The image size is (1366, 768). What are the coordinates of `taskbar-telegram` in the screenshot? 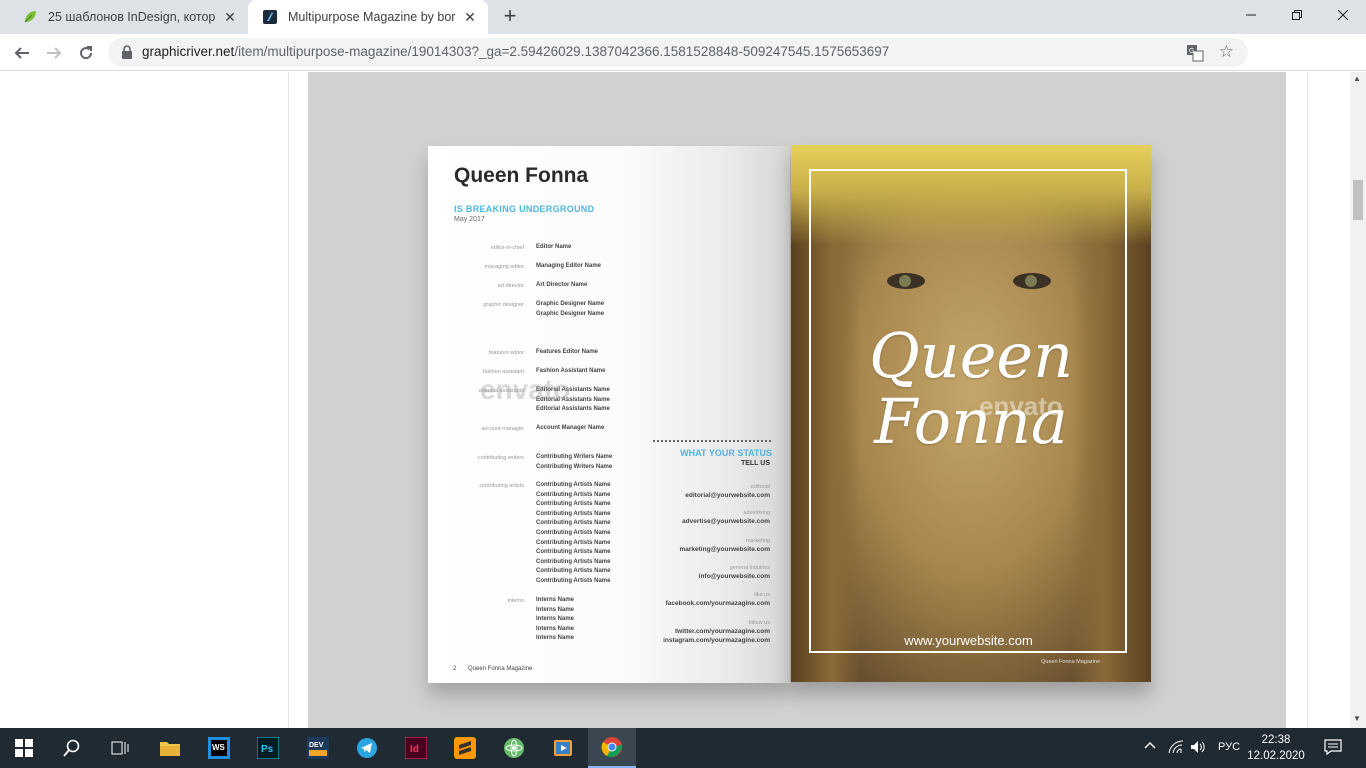 It's located at (367, 748).